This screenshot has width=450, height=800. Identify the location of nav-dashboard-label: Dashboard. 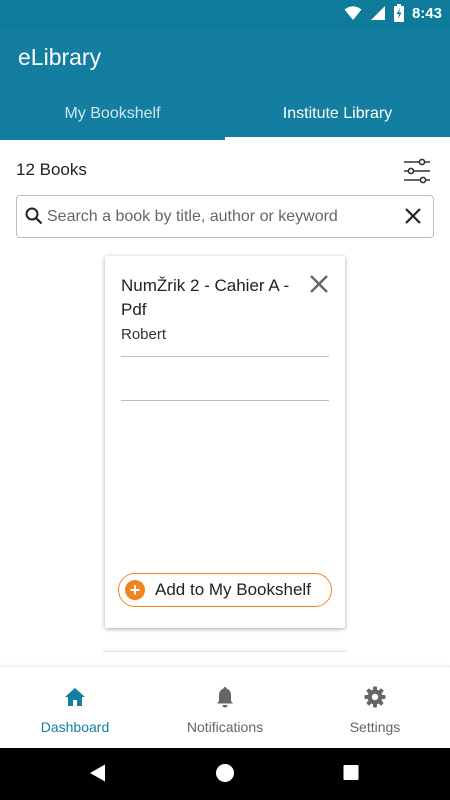
(75, 727).